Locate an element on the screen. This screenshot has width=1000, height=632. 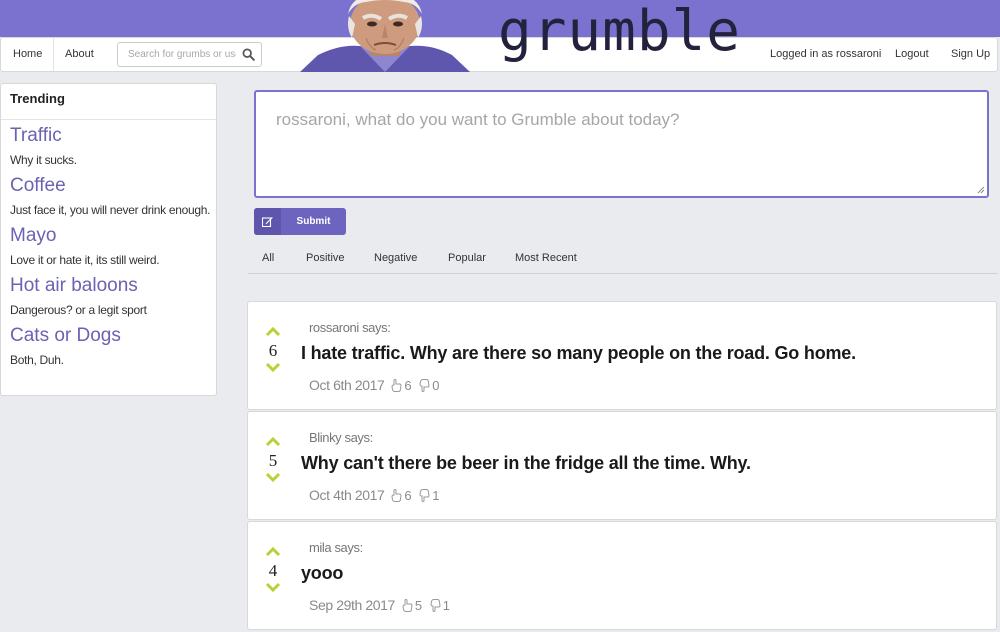
tab-popular: Popular is located at coordinates (467, 258).